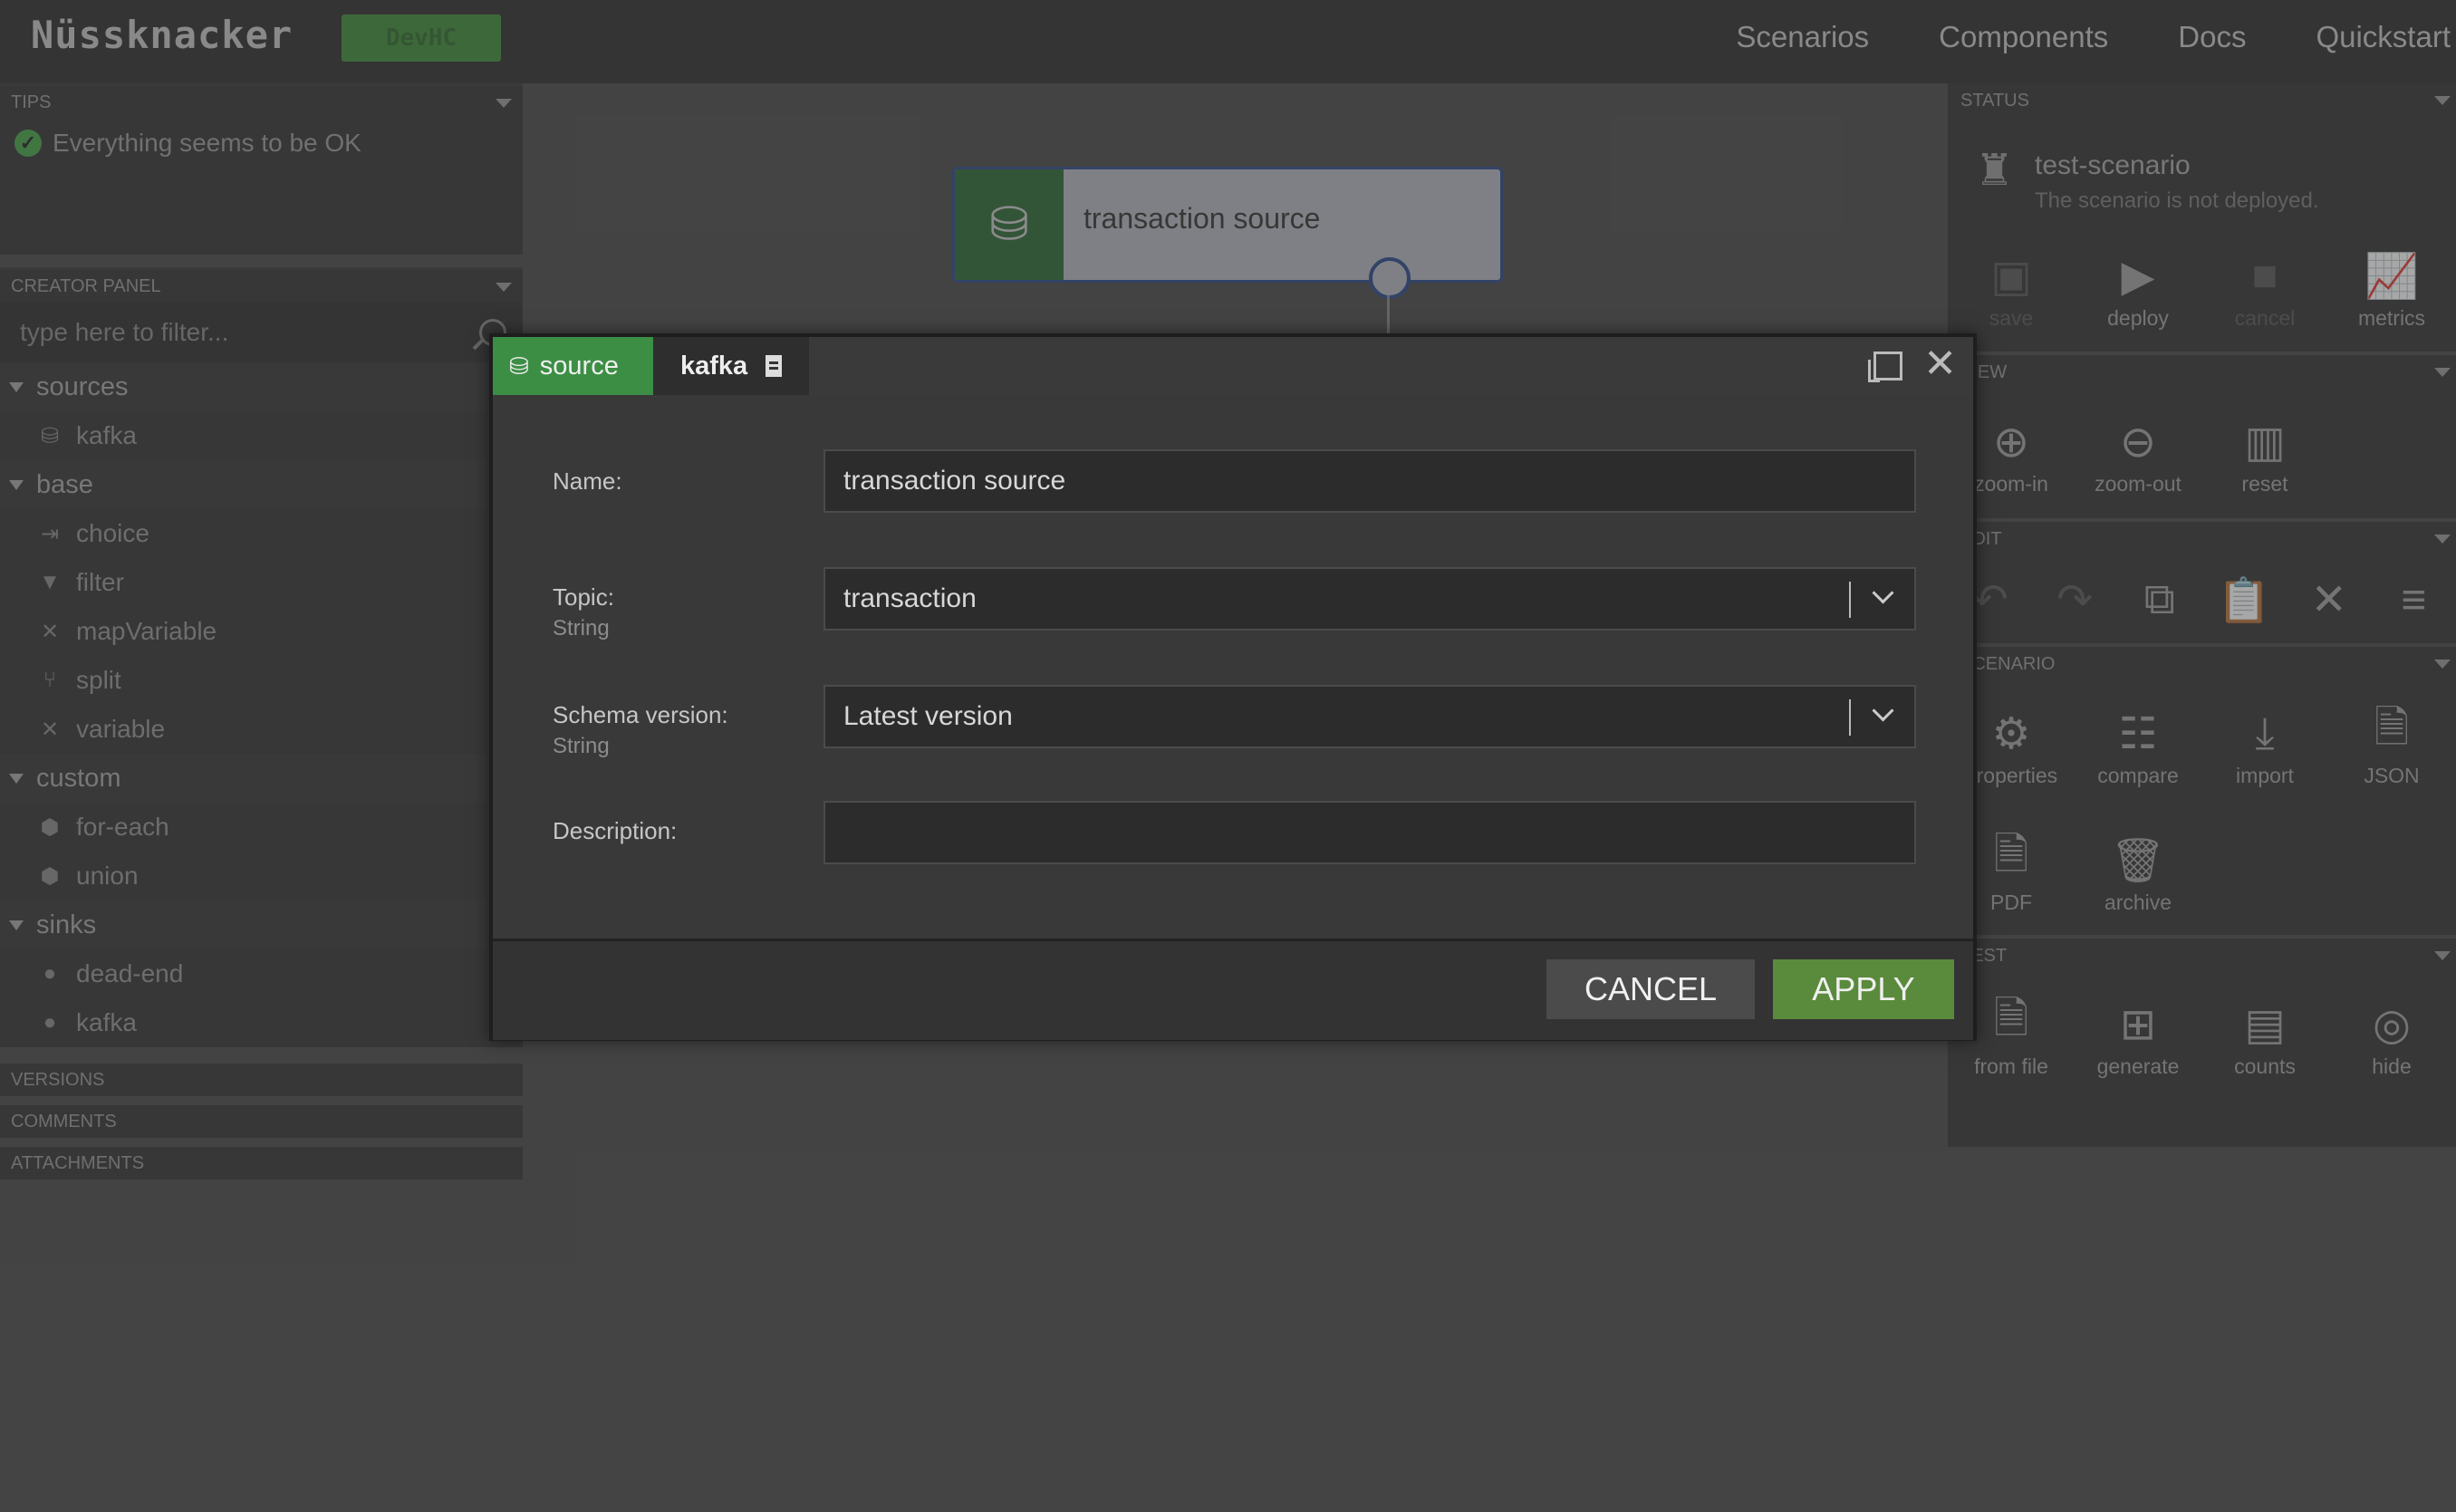 Image resolution: width=2456 pixels, height=1512 pixels. Describe the element at coordinates (1369, 599) in the screenshot. I see `topic-select: transaction` at that location.